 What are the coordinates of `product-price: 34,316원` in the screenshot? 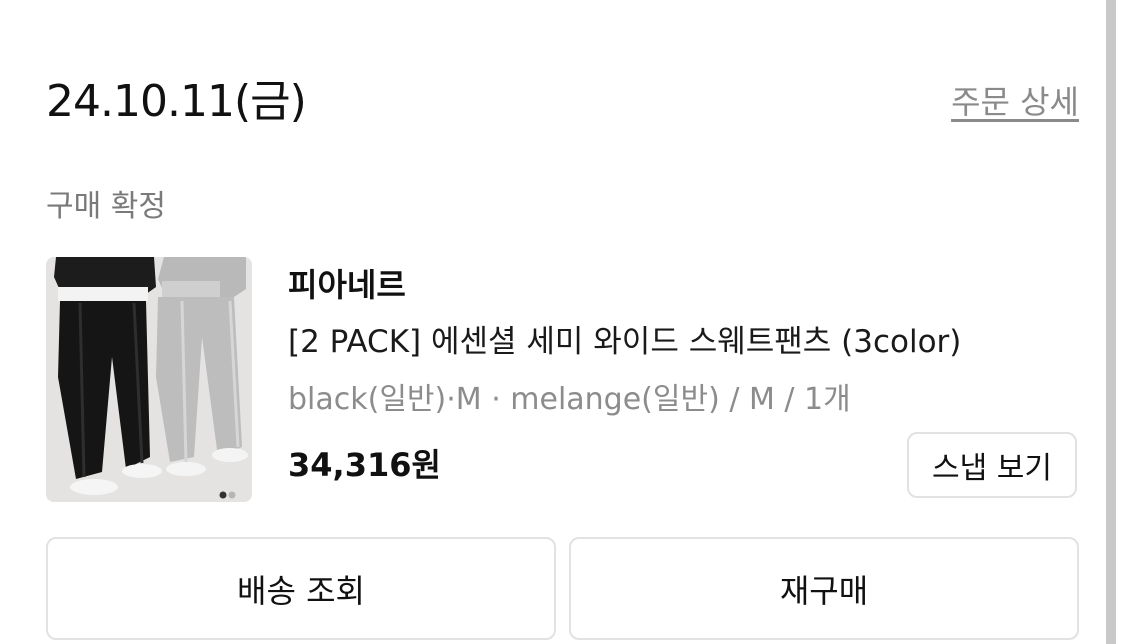 It's located at (364, 465).